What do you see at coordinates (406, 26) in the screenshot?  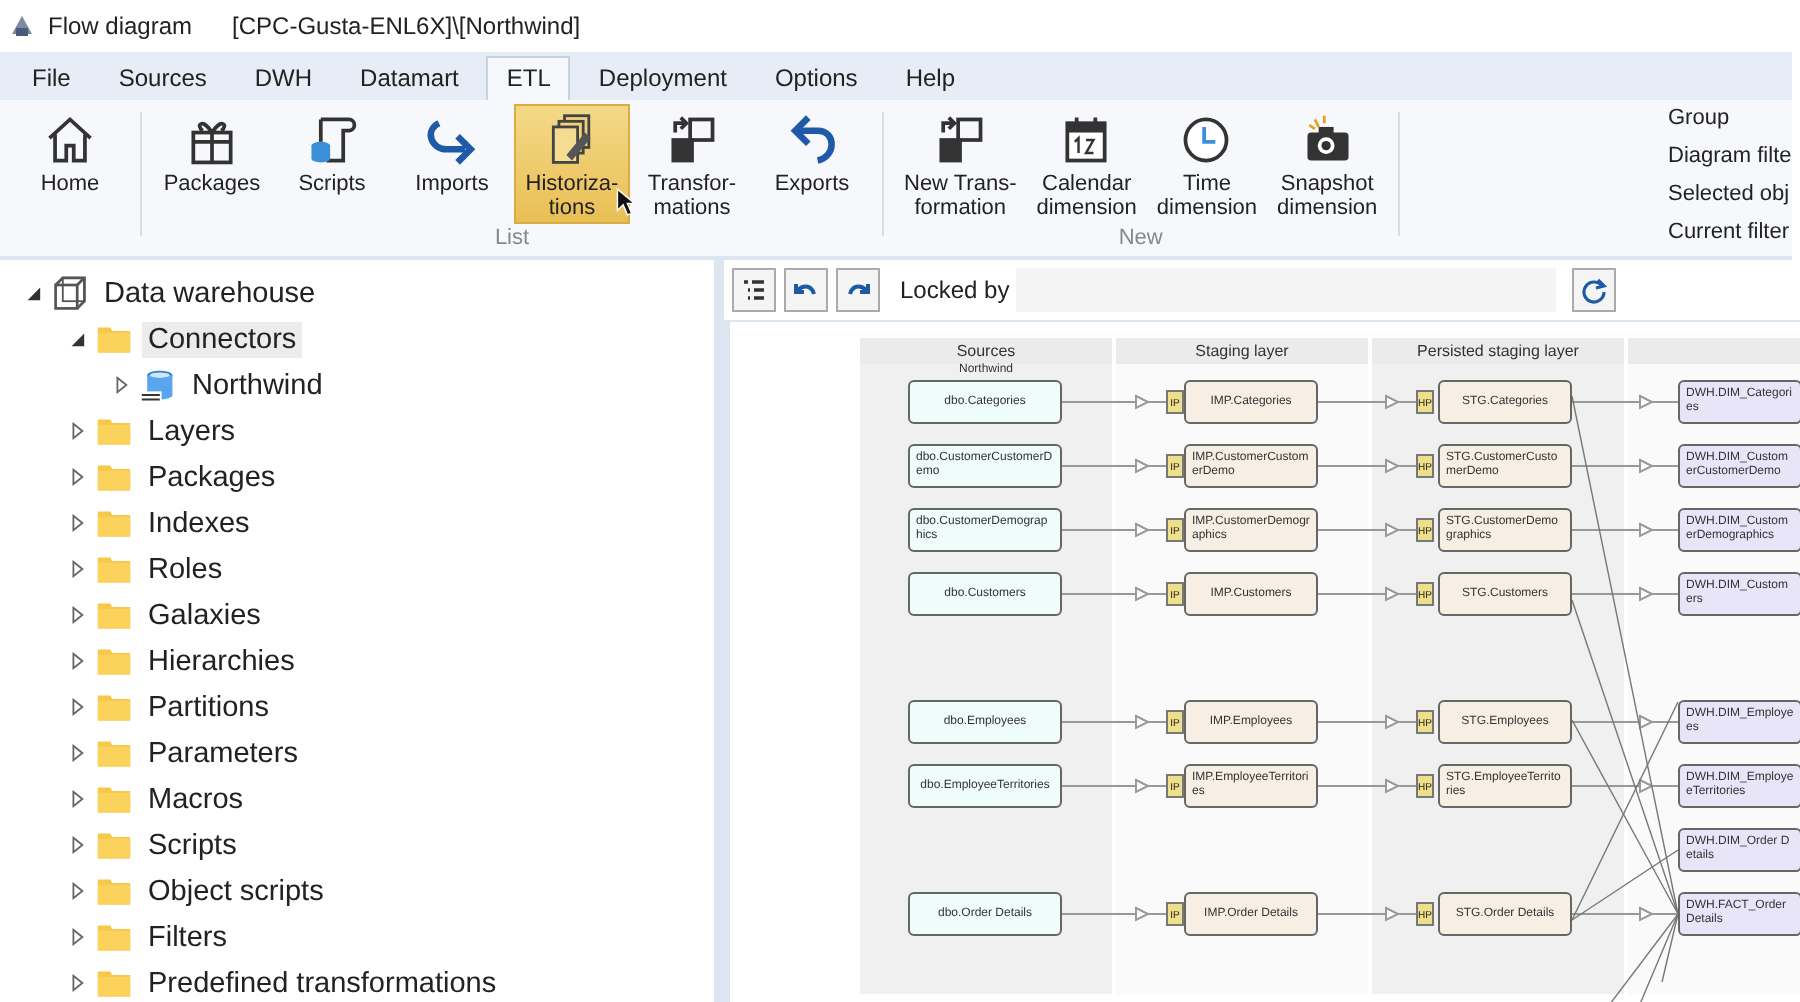 I see `window-path: [CPC-Gusta-ENL6X]\[Northwind]` at bounding box center [406, 26].